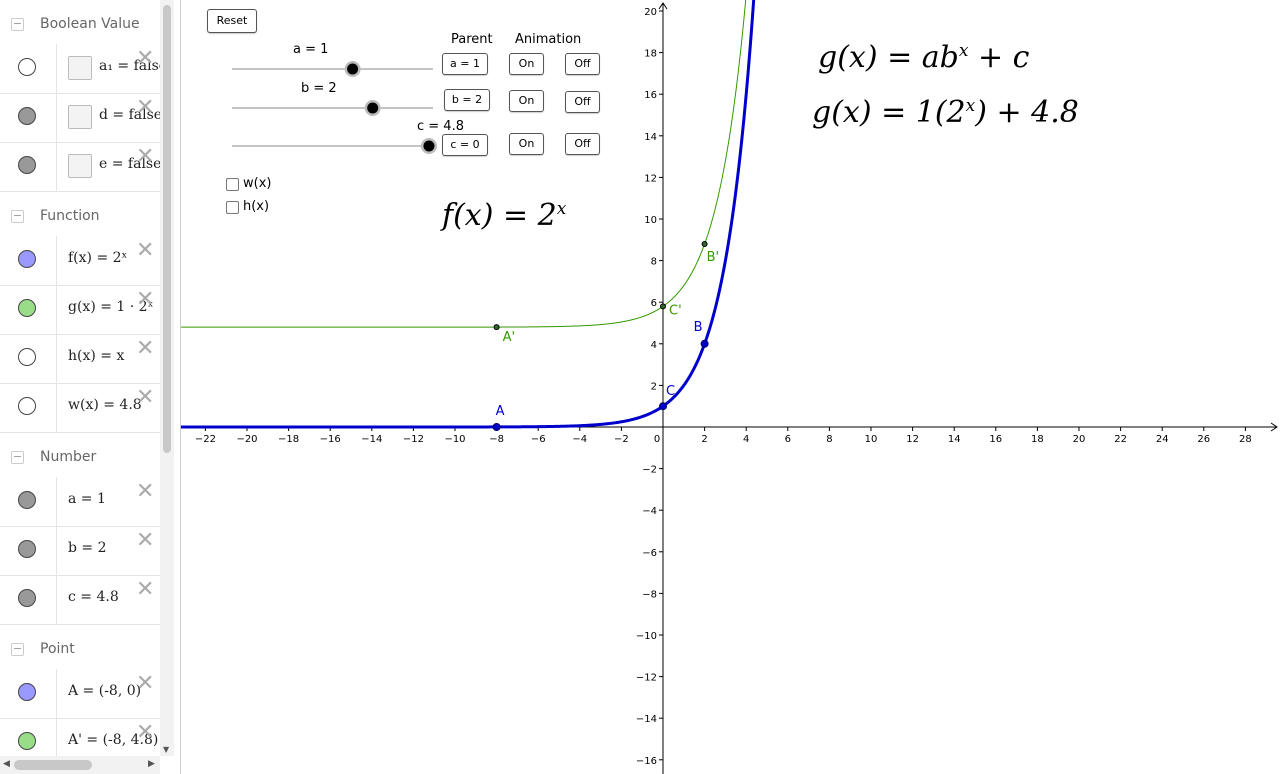 The image size is (1280, 774). Describe the element at coordinates (151, 764) in the screenshot. I see `scroll-right-arrow-icon: ▶` at that location.